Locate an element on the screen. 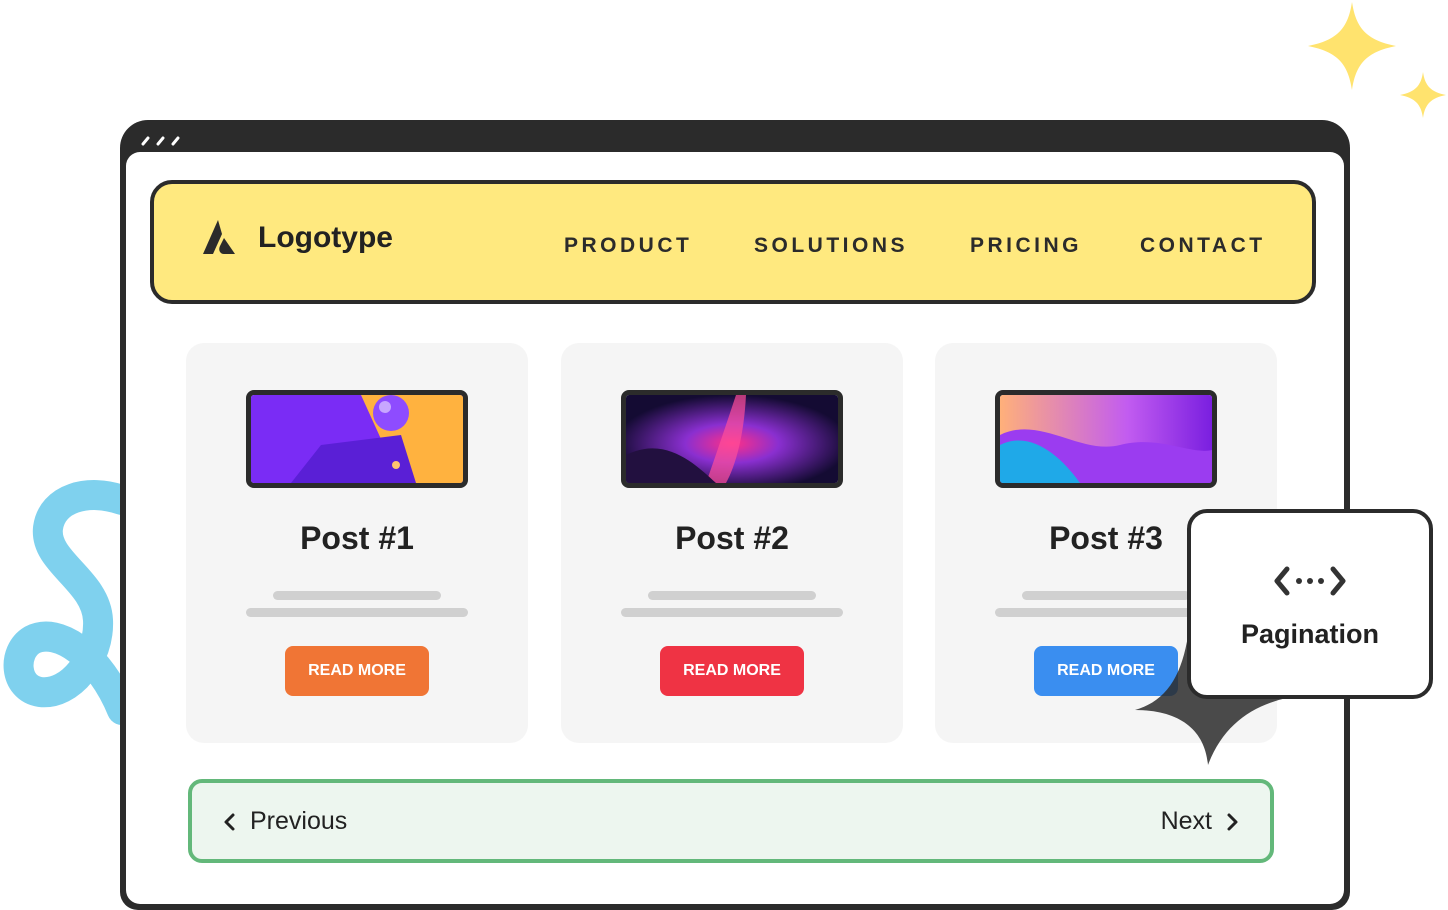 This screenshot has height=910, width=1448. blue-squiggle-icon is located at coordinates (64, 602).